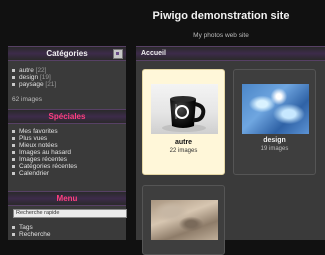 Image resolution: width=325 pixels, height=255 pixels. I want to click on thumbnail-count: 22 images, so click(183, 151).